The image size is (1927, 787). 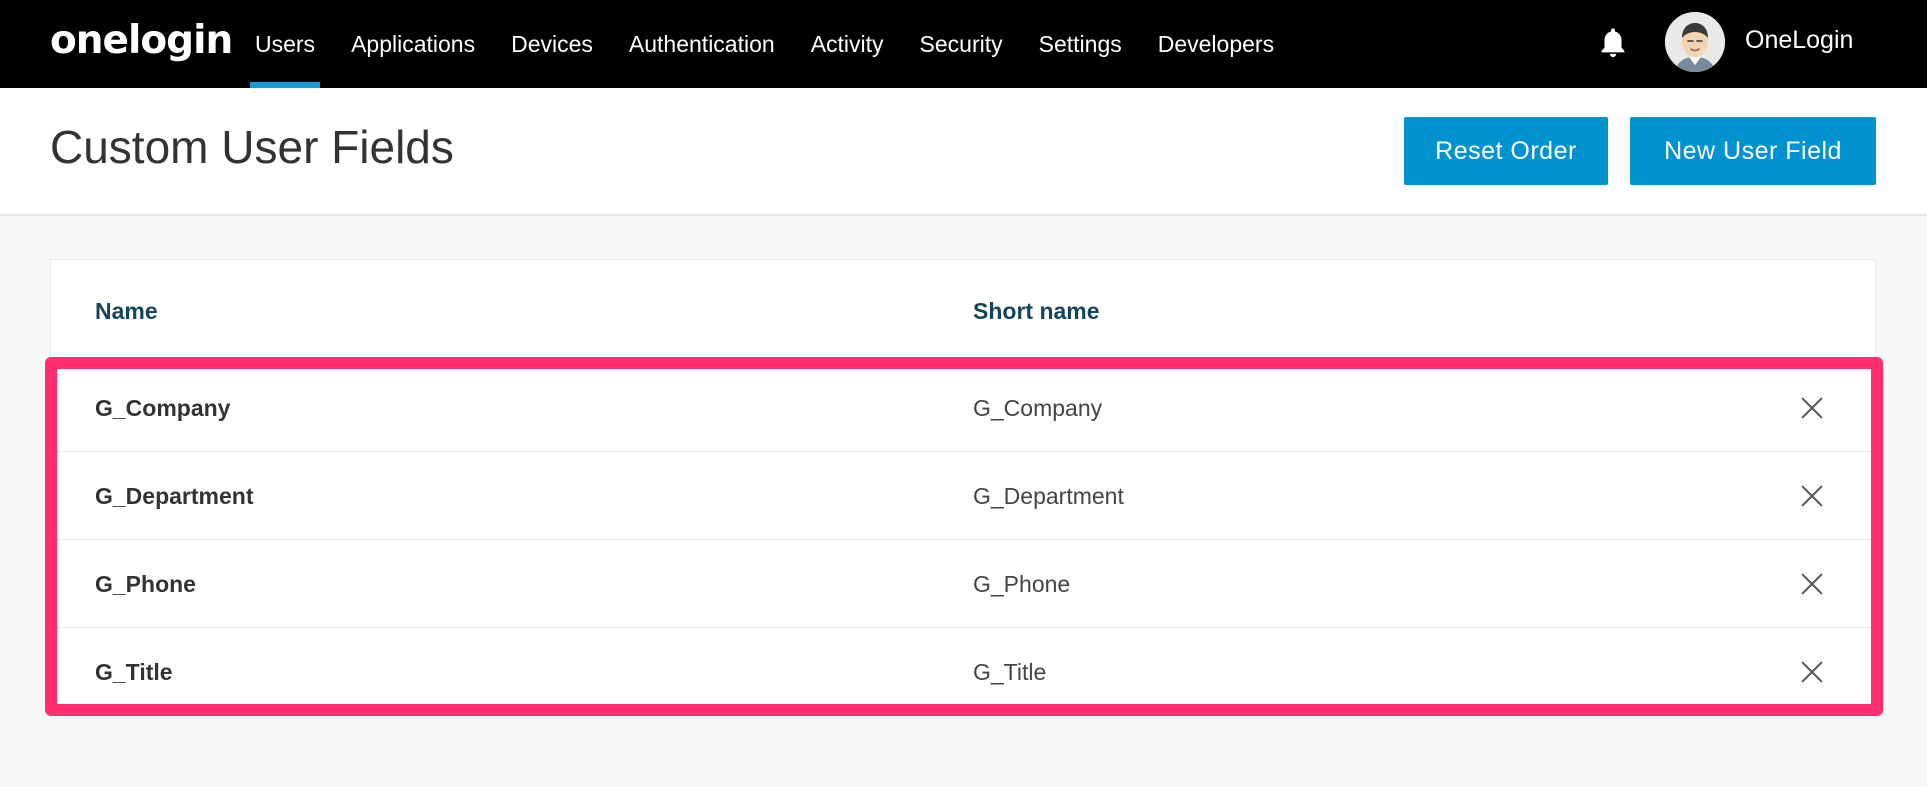 I want to click on user-avatar, so click(x=1695, y=42).